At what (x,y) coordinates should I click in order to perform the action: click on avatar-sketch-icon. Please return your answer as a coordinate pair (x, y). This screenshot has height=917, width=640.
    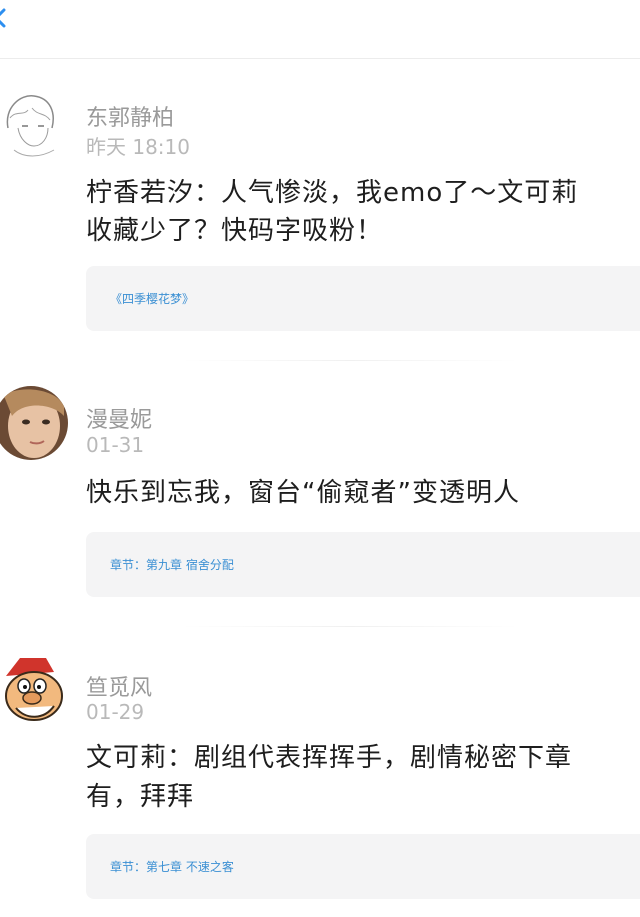
    Looking at the image, I should click on (34, 125).